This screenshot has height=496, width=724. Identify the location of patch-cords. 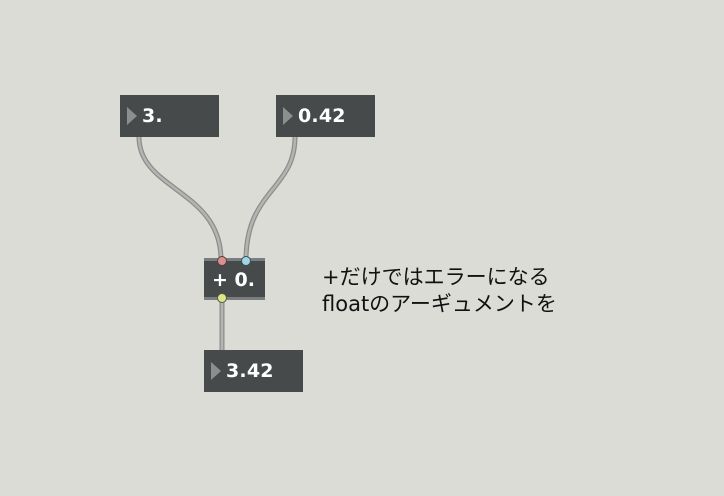
(217, 244).